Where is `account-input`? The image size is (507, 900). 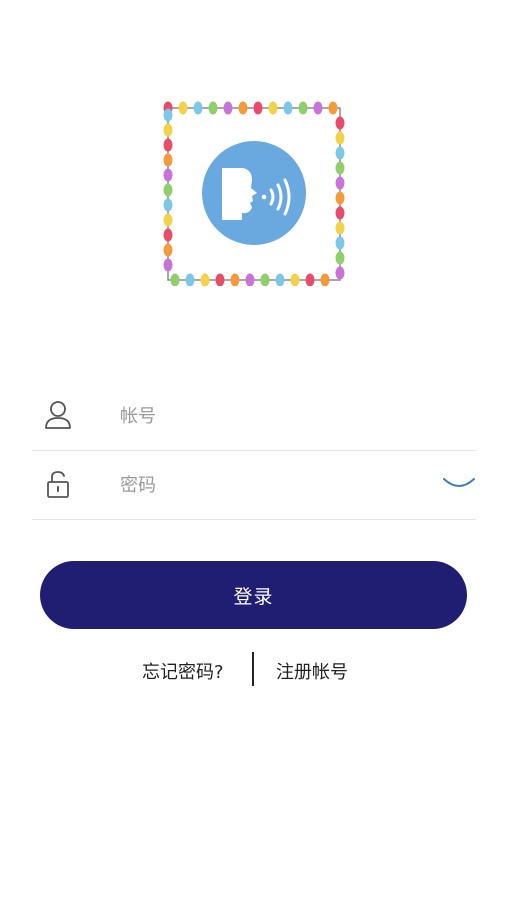
account-input is located at coordinates (270, 416).